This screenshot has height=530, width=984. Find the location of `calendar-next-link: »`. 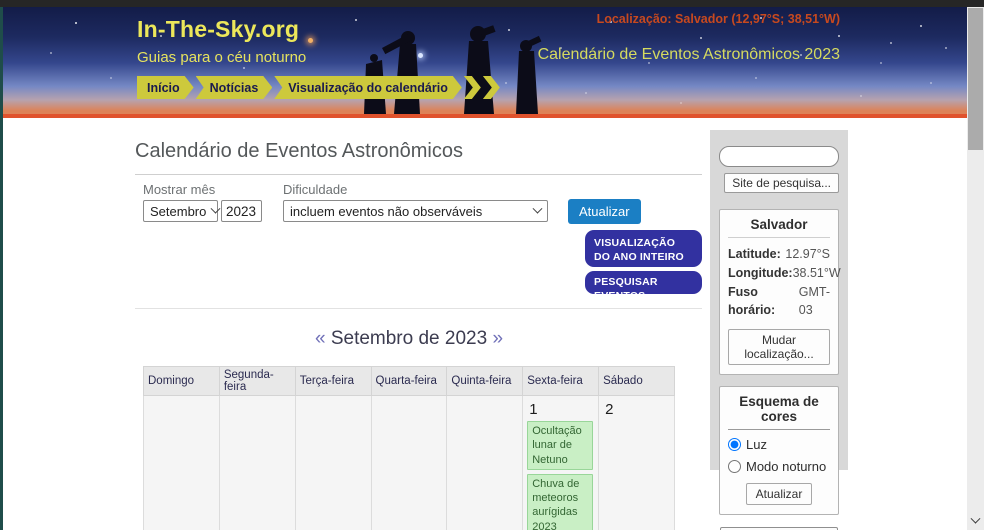

calendar-next-link: » is located at coordinates (497, 338).